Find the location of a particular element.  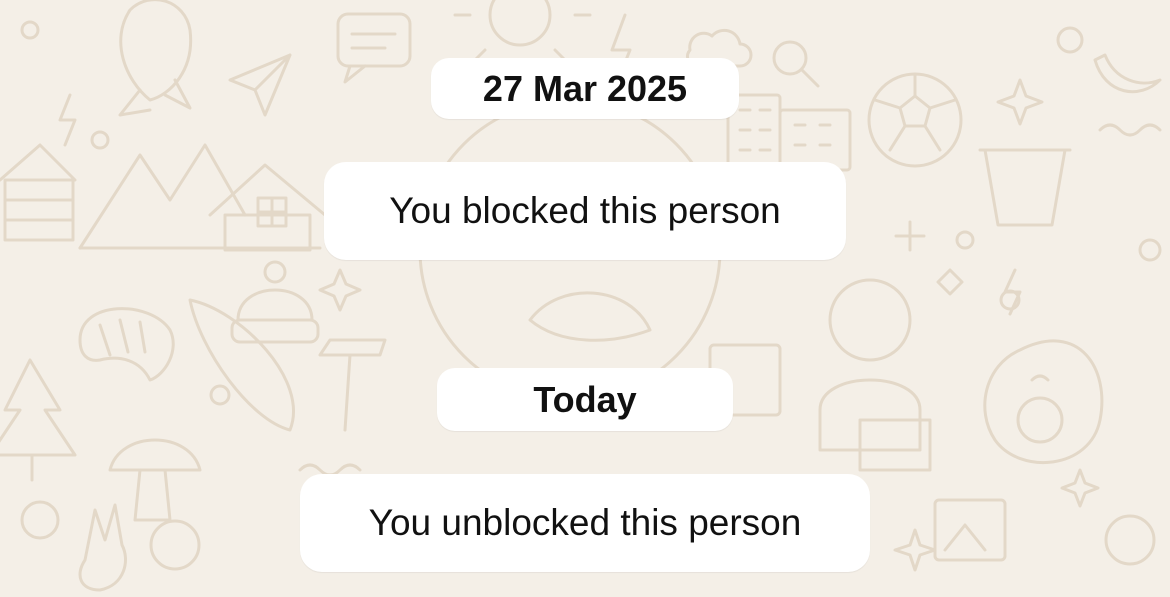

mountain-house-doodle is located at coordinates (202, 197).